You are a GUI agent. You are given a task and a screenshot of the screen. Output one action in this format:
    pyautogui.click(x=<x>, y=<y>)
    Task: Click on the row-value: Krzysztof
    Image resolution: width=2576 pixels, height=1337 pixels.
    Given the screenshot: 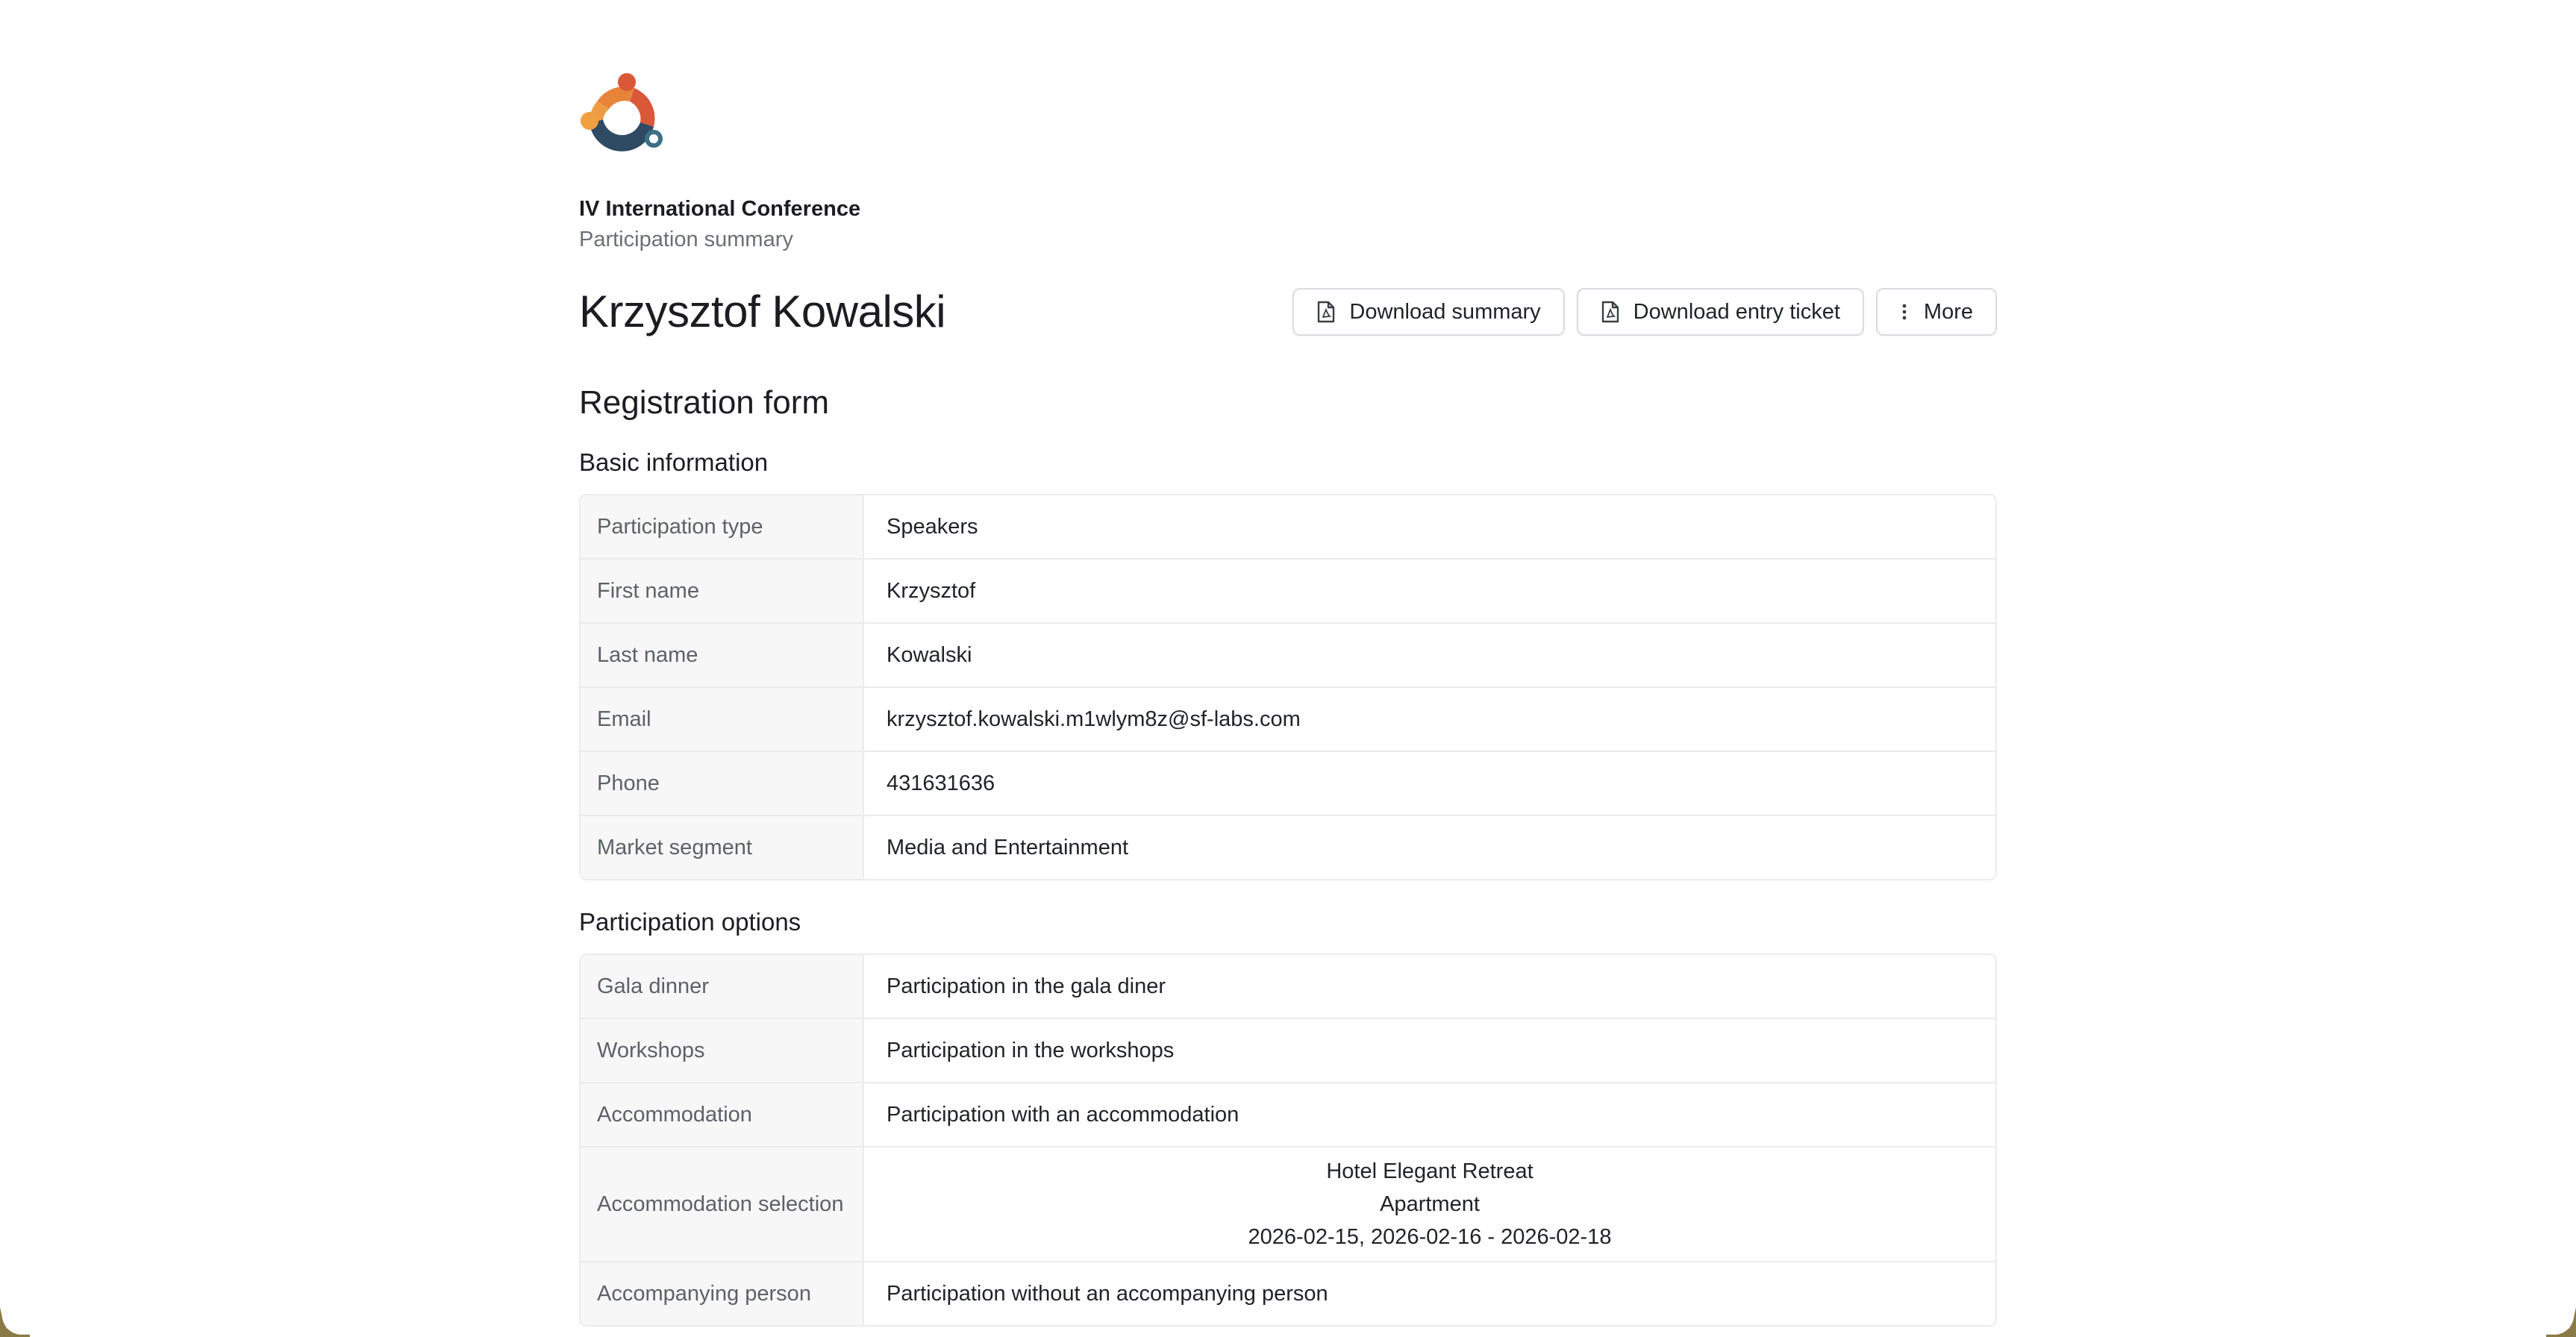 What is the action you would take?
    pyautogui.click(x=931, y=591)
    